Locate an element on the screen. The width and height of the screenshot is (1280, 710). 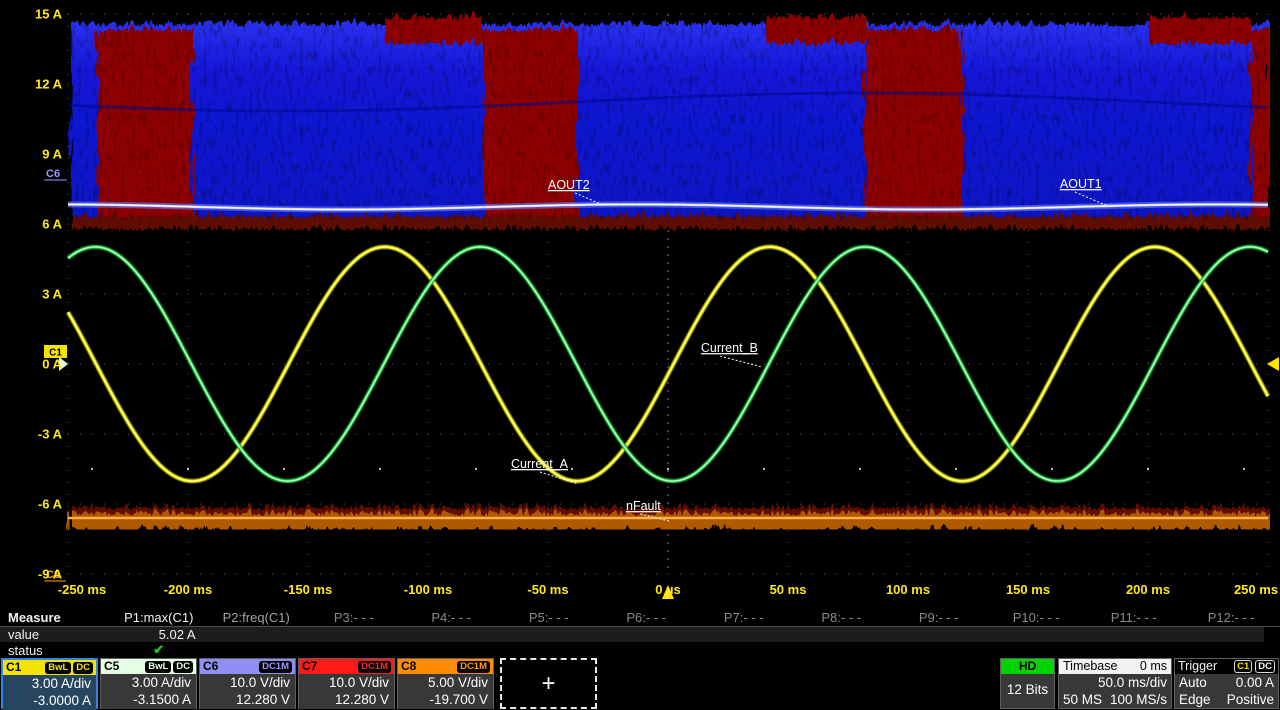
y-axis-label: 3 A is located at coordinates (52, 294).